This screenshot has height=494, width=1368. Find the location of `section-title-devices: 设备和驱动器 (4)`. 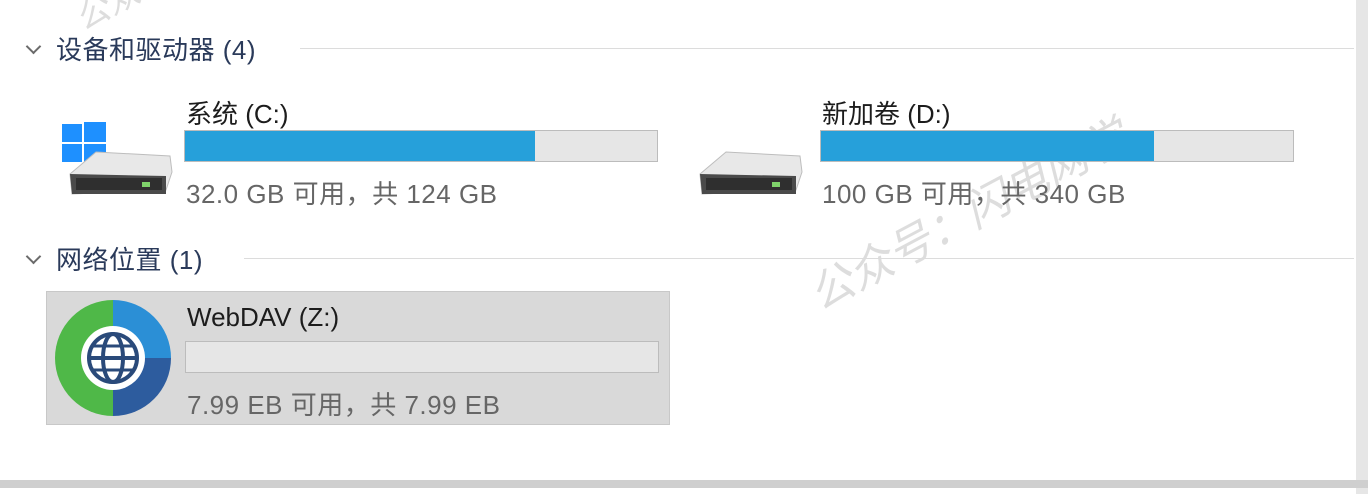

section-title-devices: 设备和驱动器 (4) is located at coordinates (156, 49).